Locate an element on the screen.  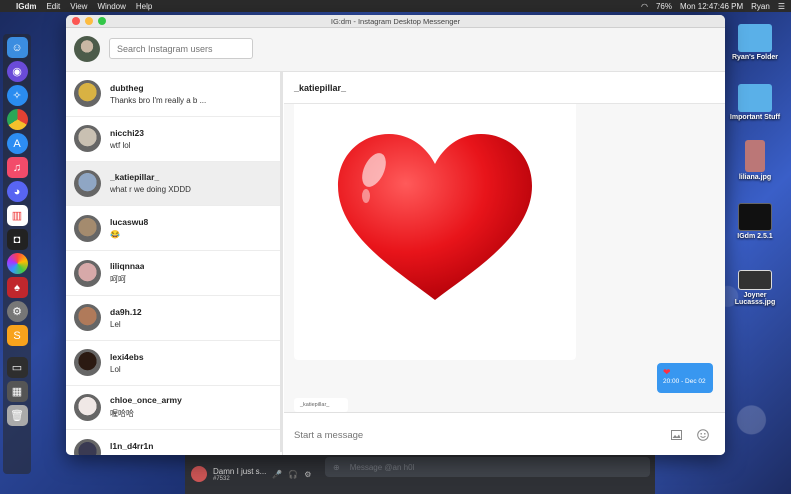
top-bar is located at coordinates (395, 50).